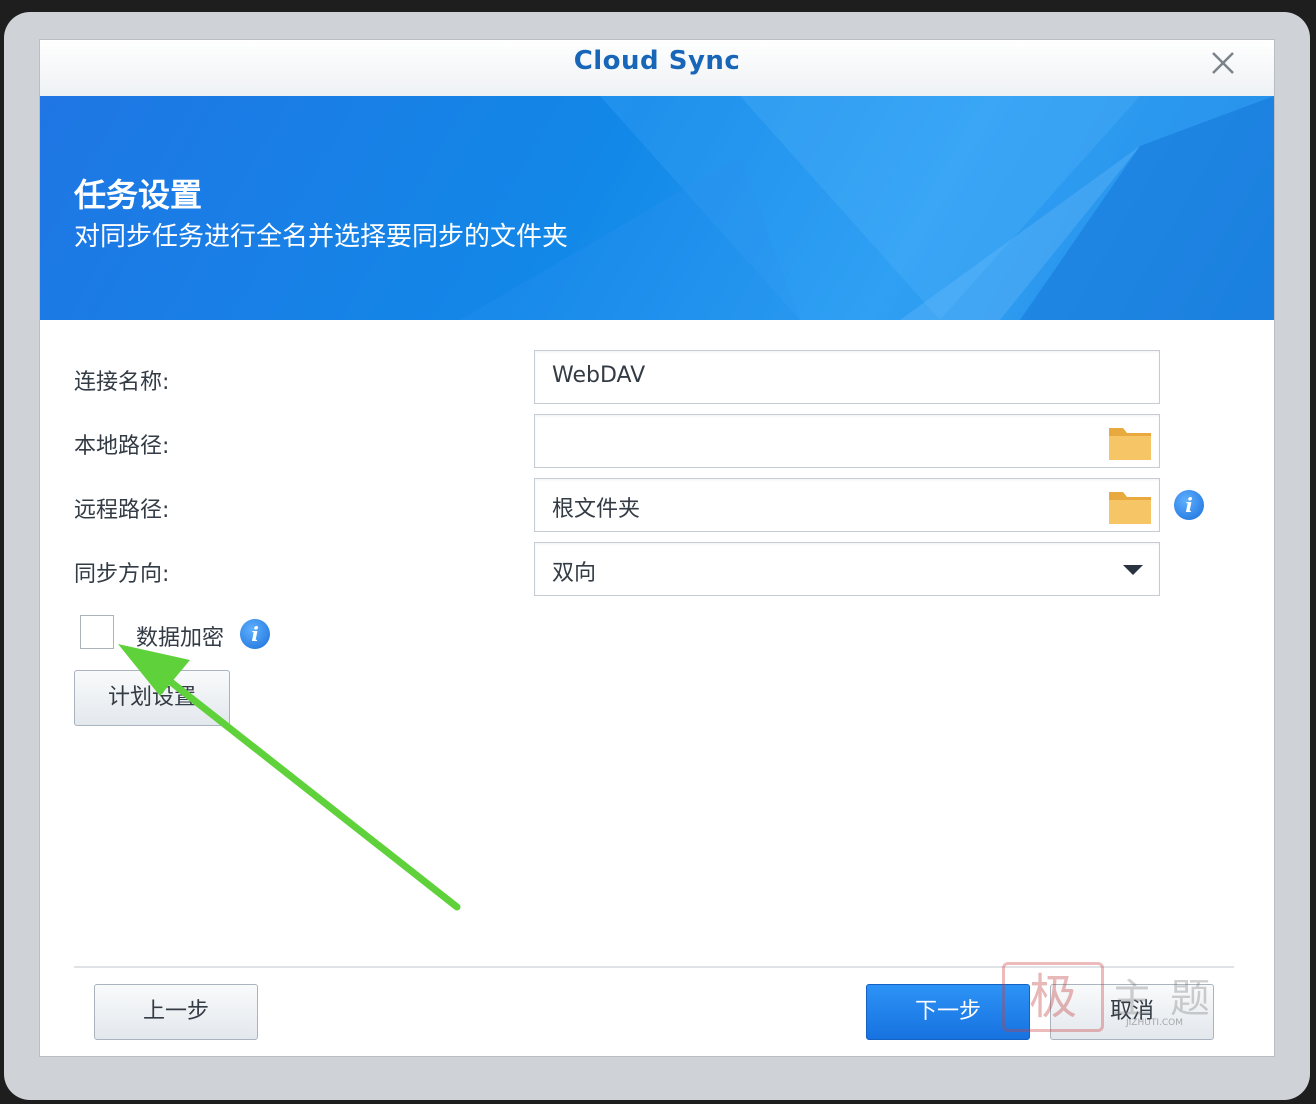  I want to click on sync-direction-value: 双向, so click(574, 573).